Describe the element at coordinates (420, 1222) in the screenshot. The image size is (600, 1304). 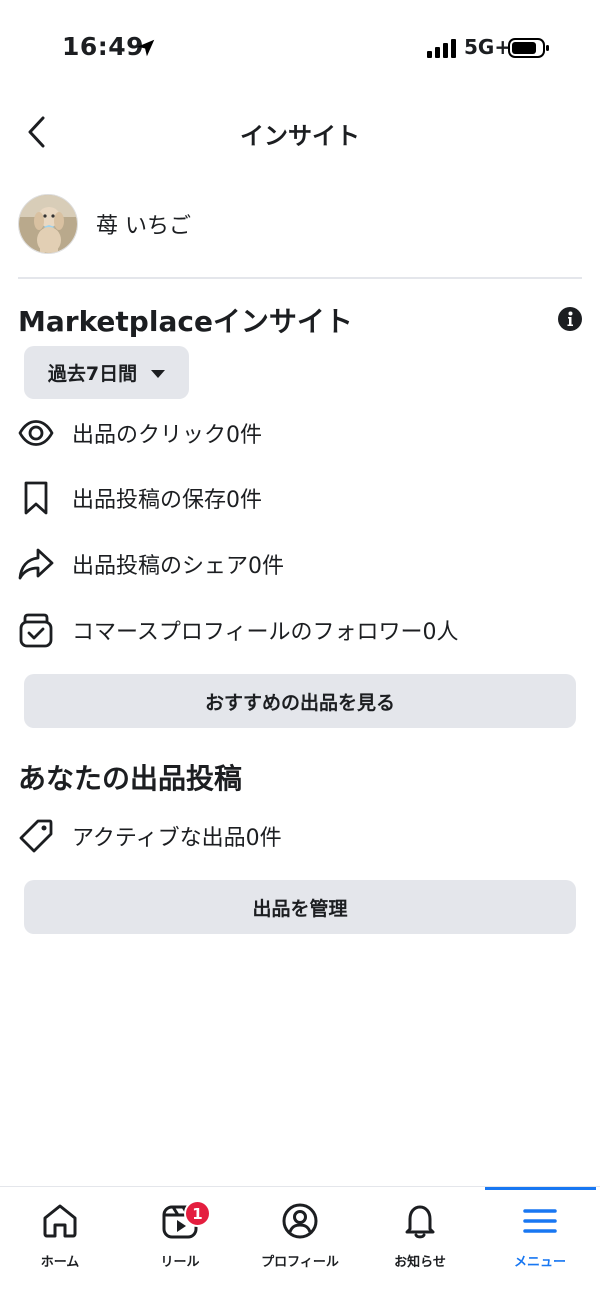
I see `bell-icon` at that location.